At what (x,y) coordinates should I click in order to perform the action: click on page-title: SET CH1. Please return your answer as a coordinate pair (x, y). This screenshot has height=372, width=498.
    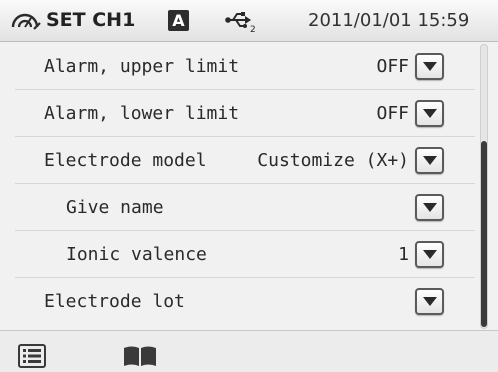
    Looking at the image, I should click on (91, 20).